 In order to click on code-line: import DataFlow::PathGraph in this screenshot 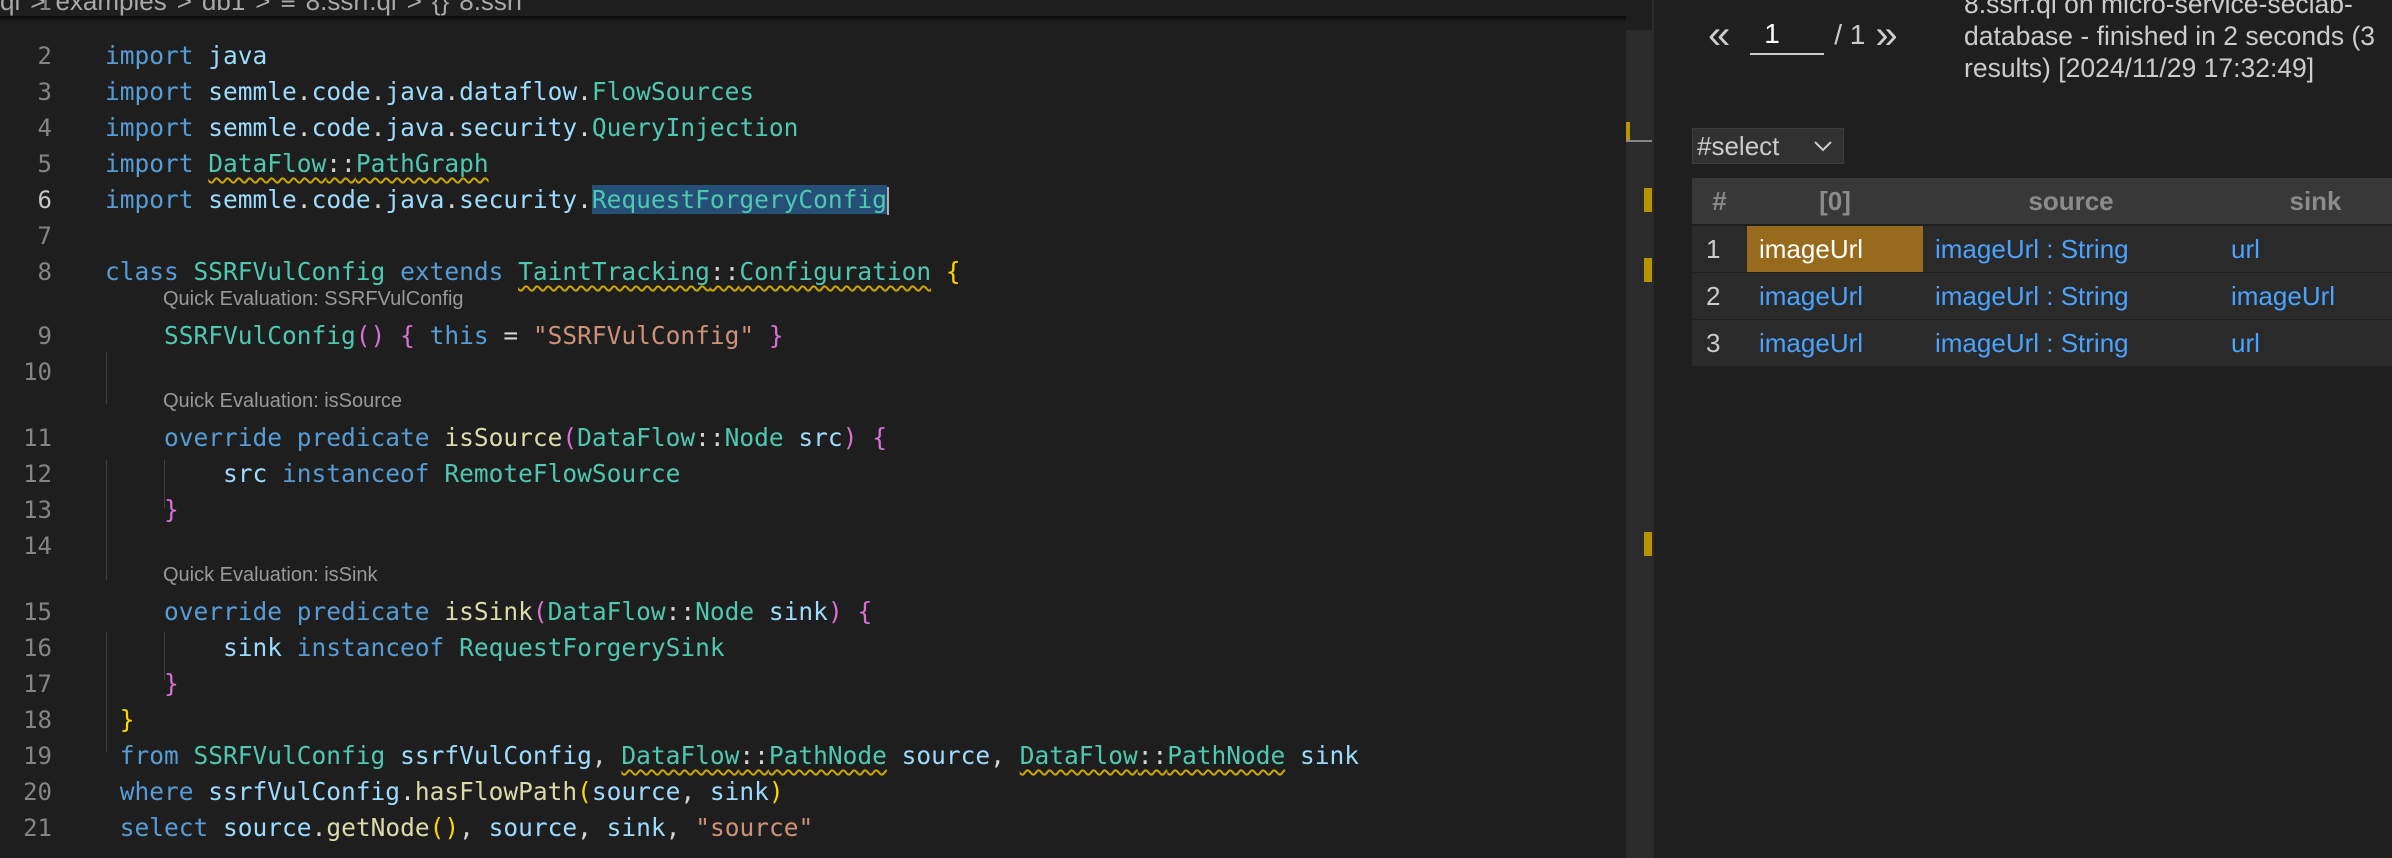, I will do `click(297, 163)`.